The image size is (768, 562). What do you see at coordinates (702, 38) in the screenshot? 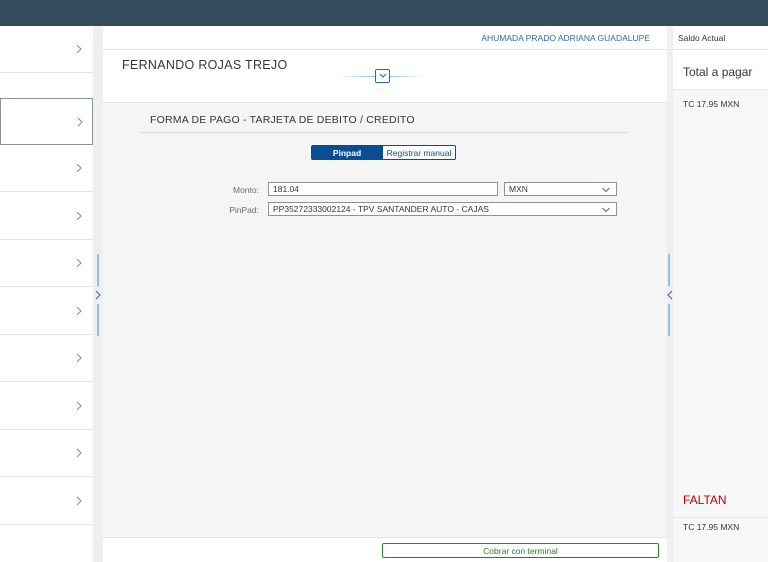
I see `saldo-label: Saldo Actual` at bounding box center [702, 38].